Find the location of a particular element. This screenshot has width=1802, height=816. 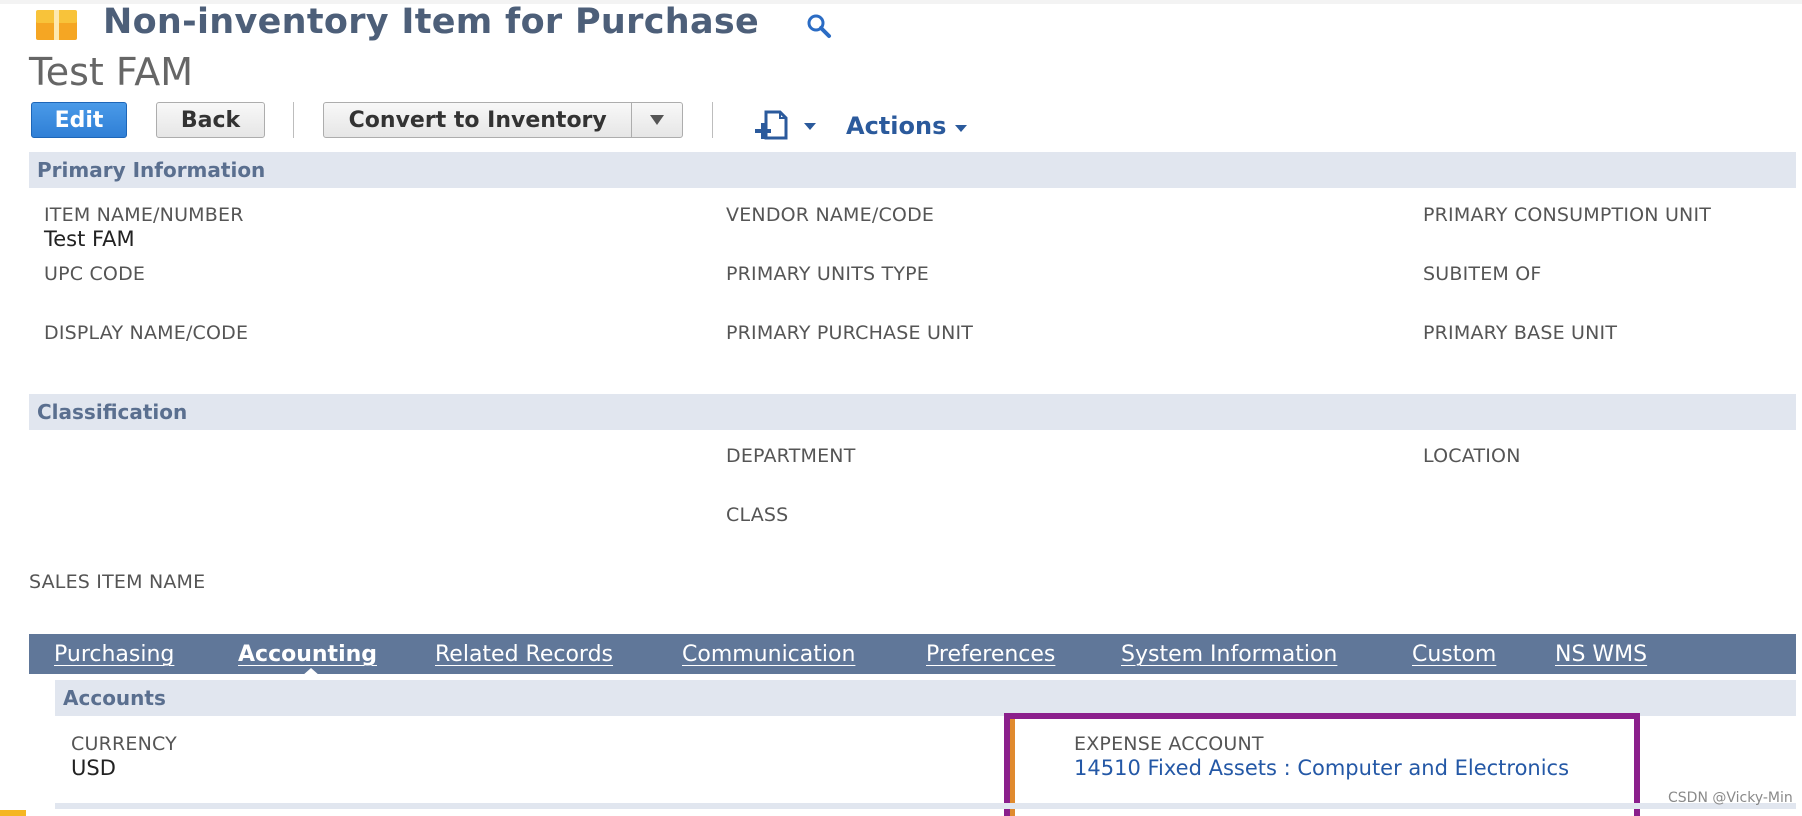

page-title: Non-inventory Item for Purchase is located at coordinates (431, 22).